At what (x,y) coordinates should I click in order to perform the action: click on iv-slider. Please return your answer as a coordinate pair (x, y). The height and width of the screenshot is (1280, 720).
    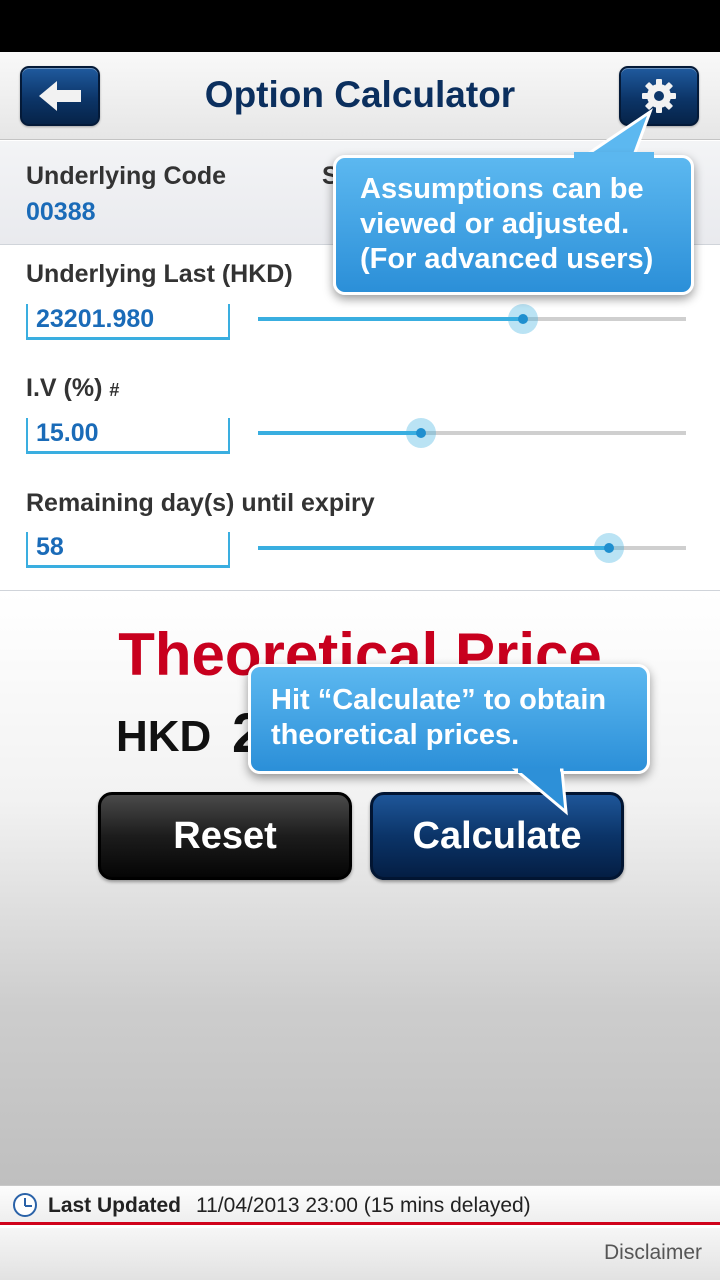
    Looking at the image, I should click on (472, 433).